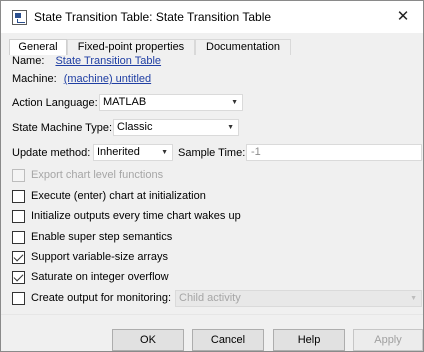 This screenshot has width=424, height=352. What do you see at coordinates (334, 152) in the screenshot?
I see `sample-time-input: -1` at bounding box center [334, 152].